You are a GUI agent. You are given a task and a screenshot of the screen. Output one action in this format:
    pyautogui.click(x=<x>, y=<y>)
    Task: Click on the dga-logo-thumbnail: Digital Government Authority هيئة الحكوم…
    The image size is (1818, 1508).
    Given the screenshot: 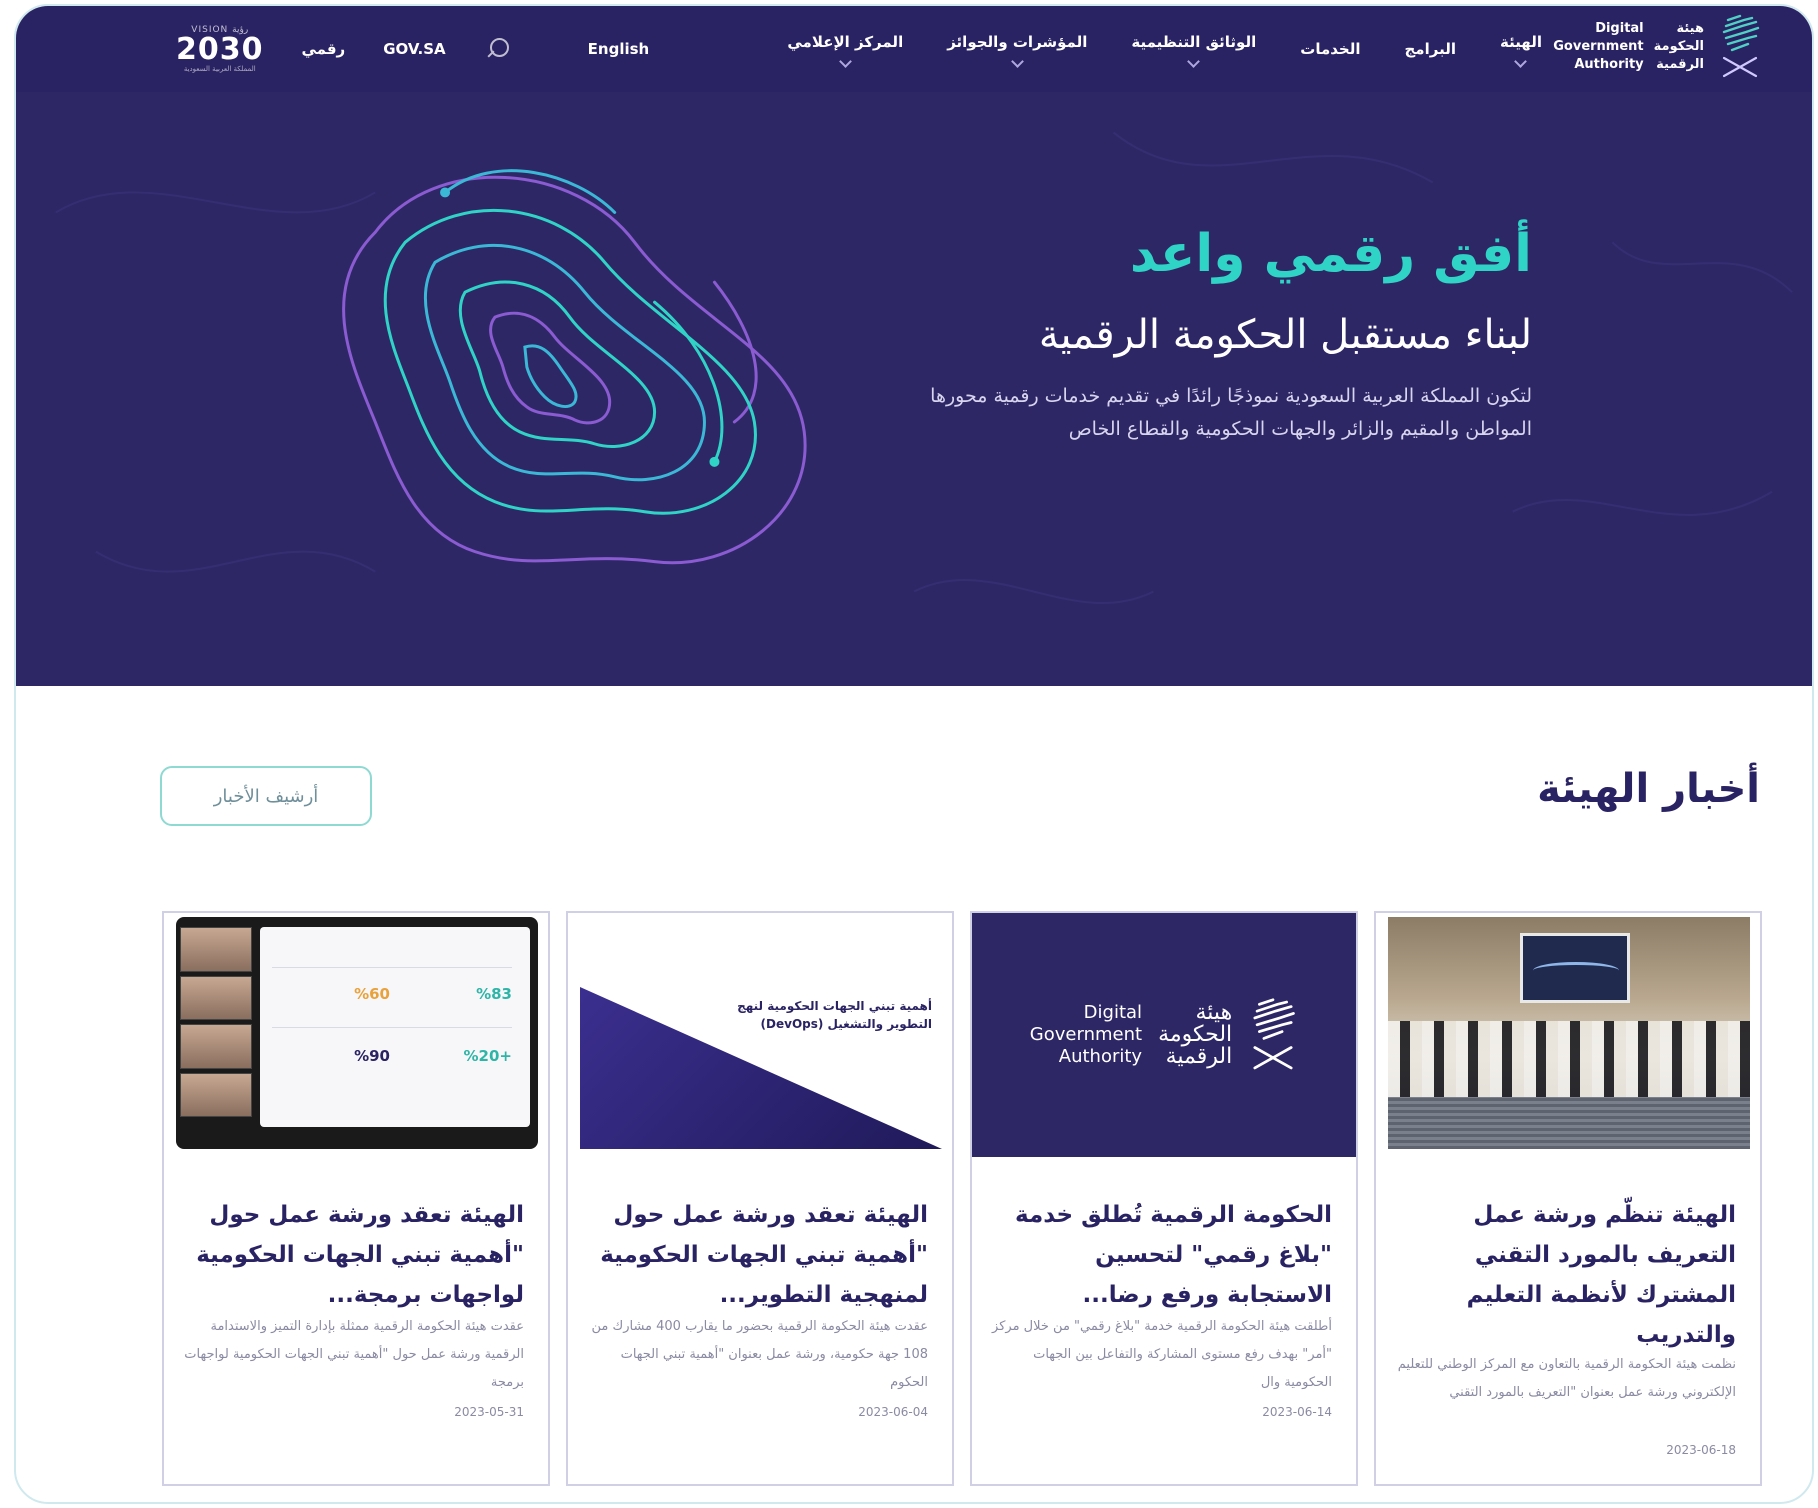 What is the action you would take?
    pyautogui.click(x=1164, y=1035)
    